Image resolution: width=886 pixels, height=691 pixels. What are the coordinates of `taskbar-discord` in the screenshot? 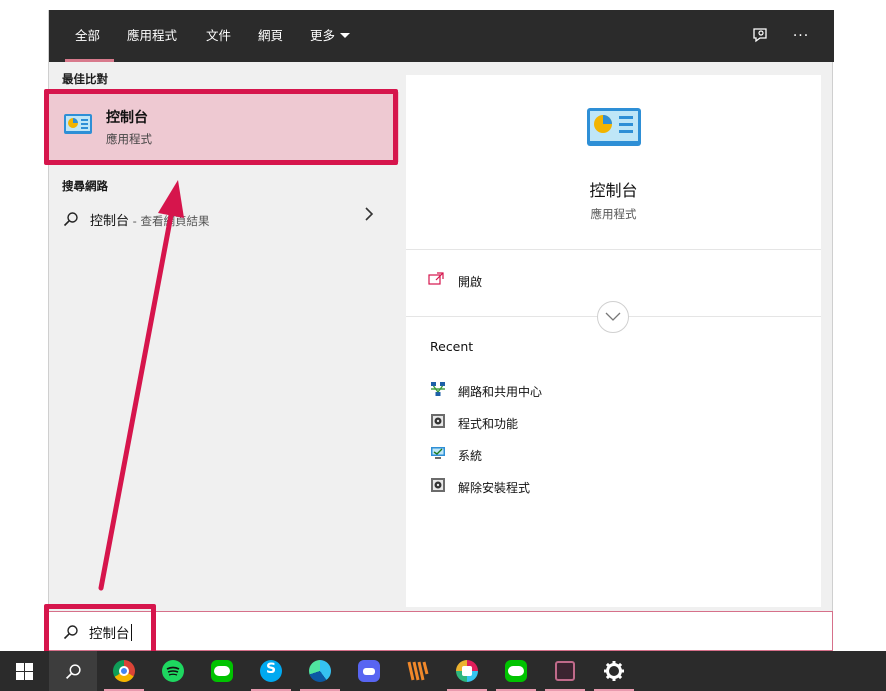 It's located at (369, 671).